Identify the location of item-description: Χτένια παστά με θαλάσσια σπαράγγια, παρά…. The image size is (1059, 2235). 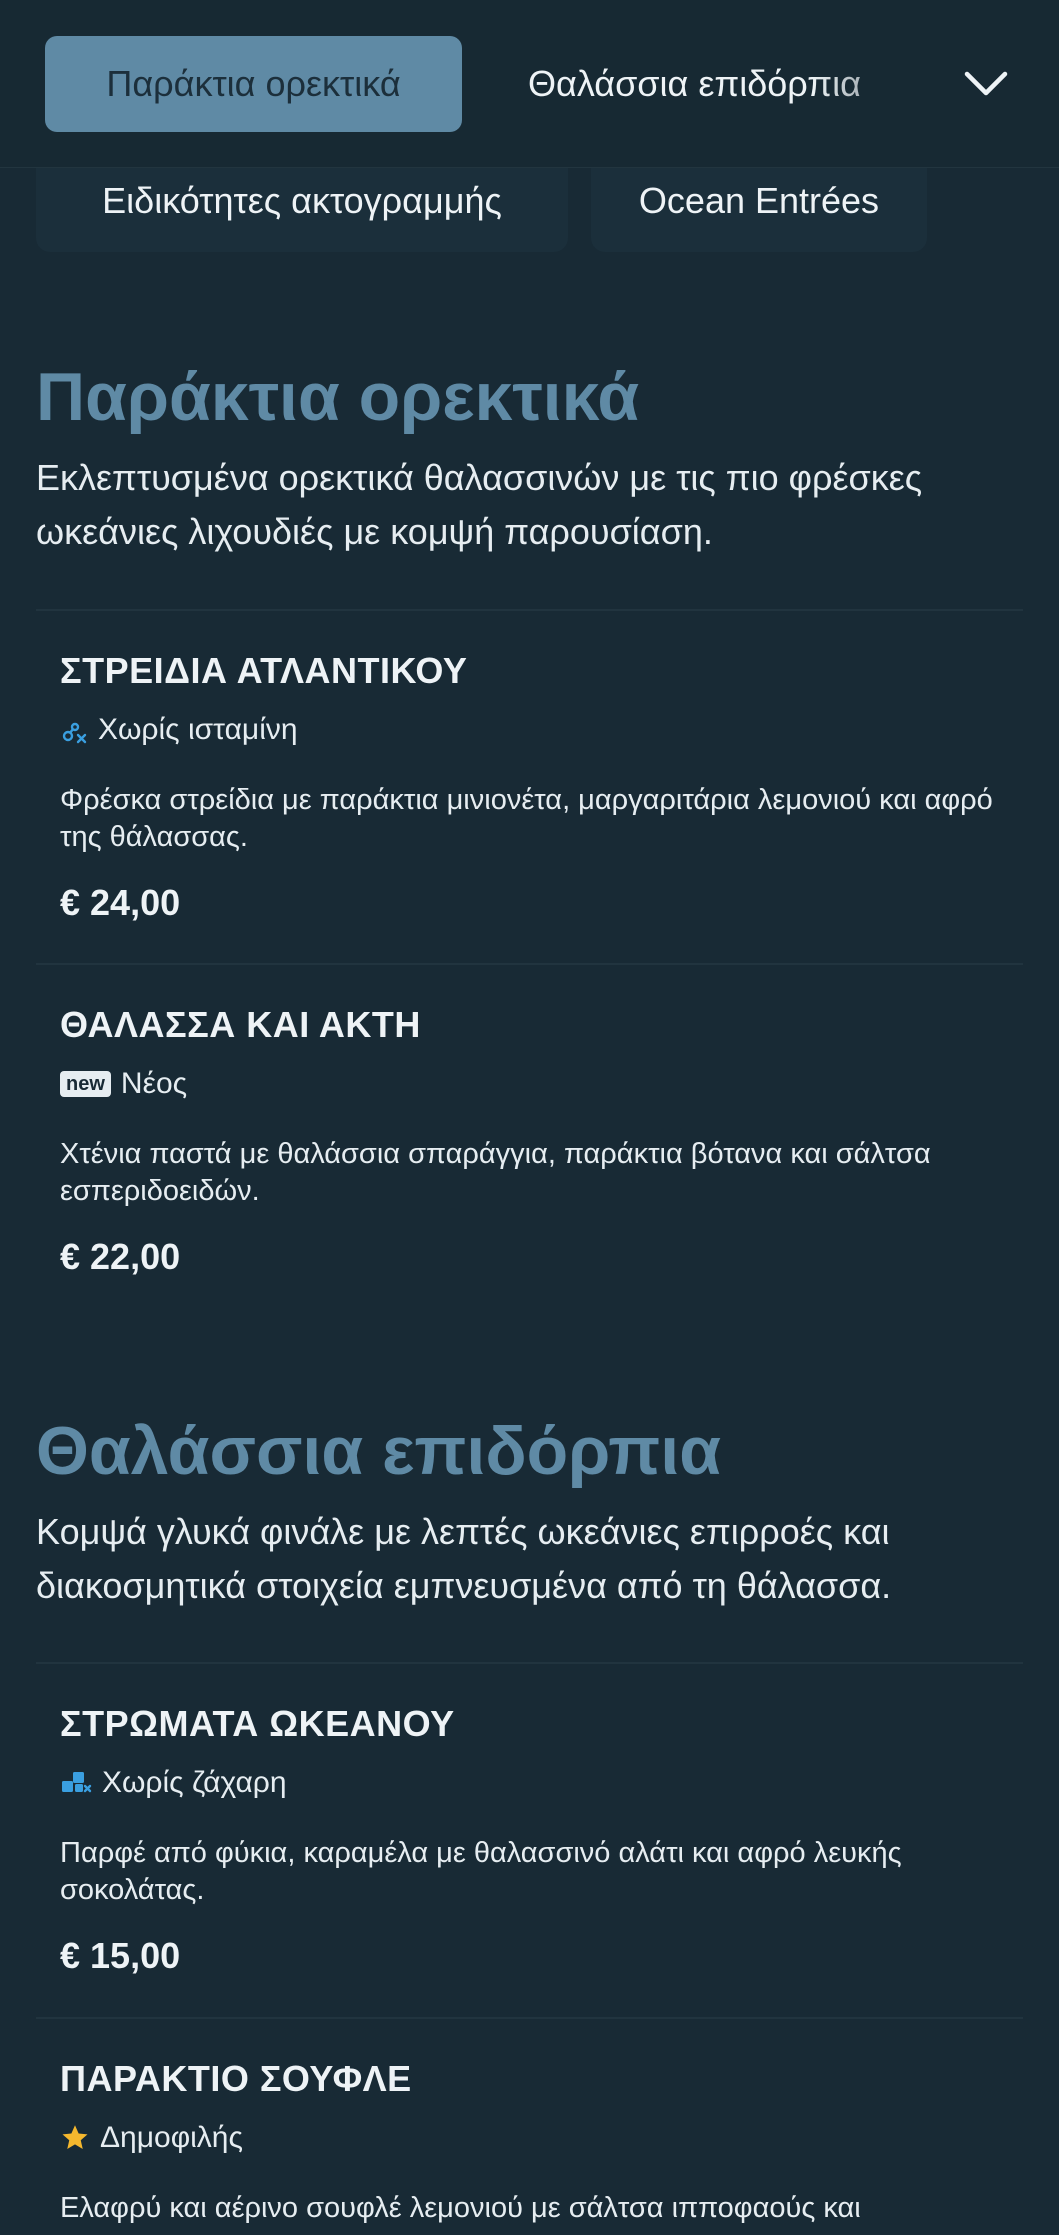
(495, 1172).